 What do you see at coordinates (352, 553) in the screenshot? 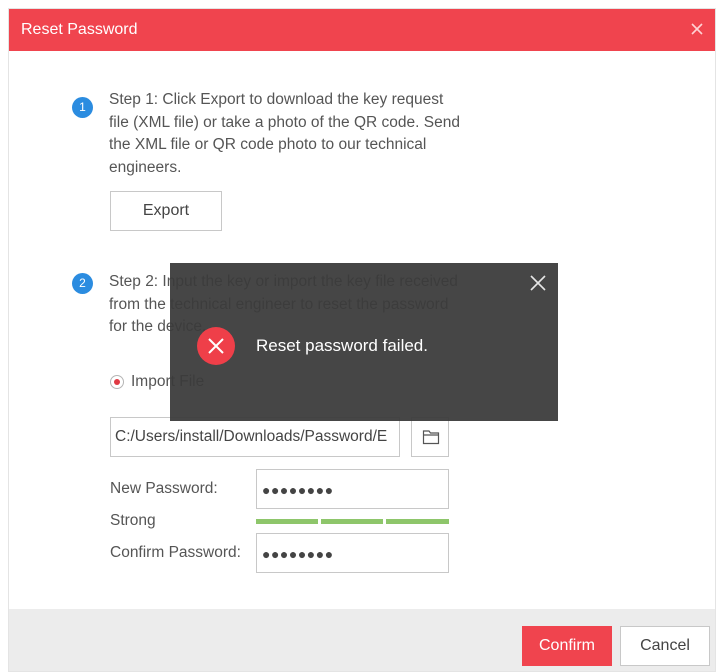
I see `confirm-password-field: ●●●●●●●●` at bounding box center [352, 553].